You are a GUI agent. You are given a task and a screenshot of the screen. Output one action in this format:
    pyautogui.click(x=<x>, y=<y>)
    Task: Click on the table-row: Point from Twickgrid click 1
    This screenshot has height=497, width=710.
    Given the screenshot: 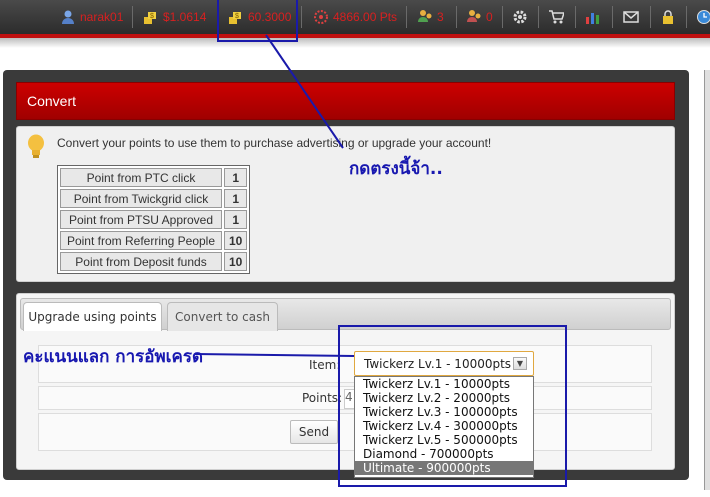 What is the action you would take?
    pyautogui.click(x=154, y=198)
    